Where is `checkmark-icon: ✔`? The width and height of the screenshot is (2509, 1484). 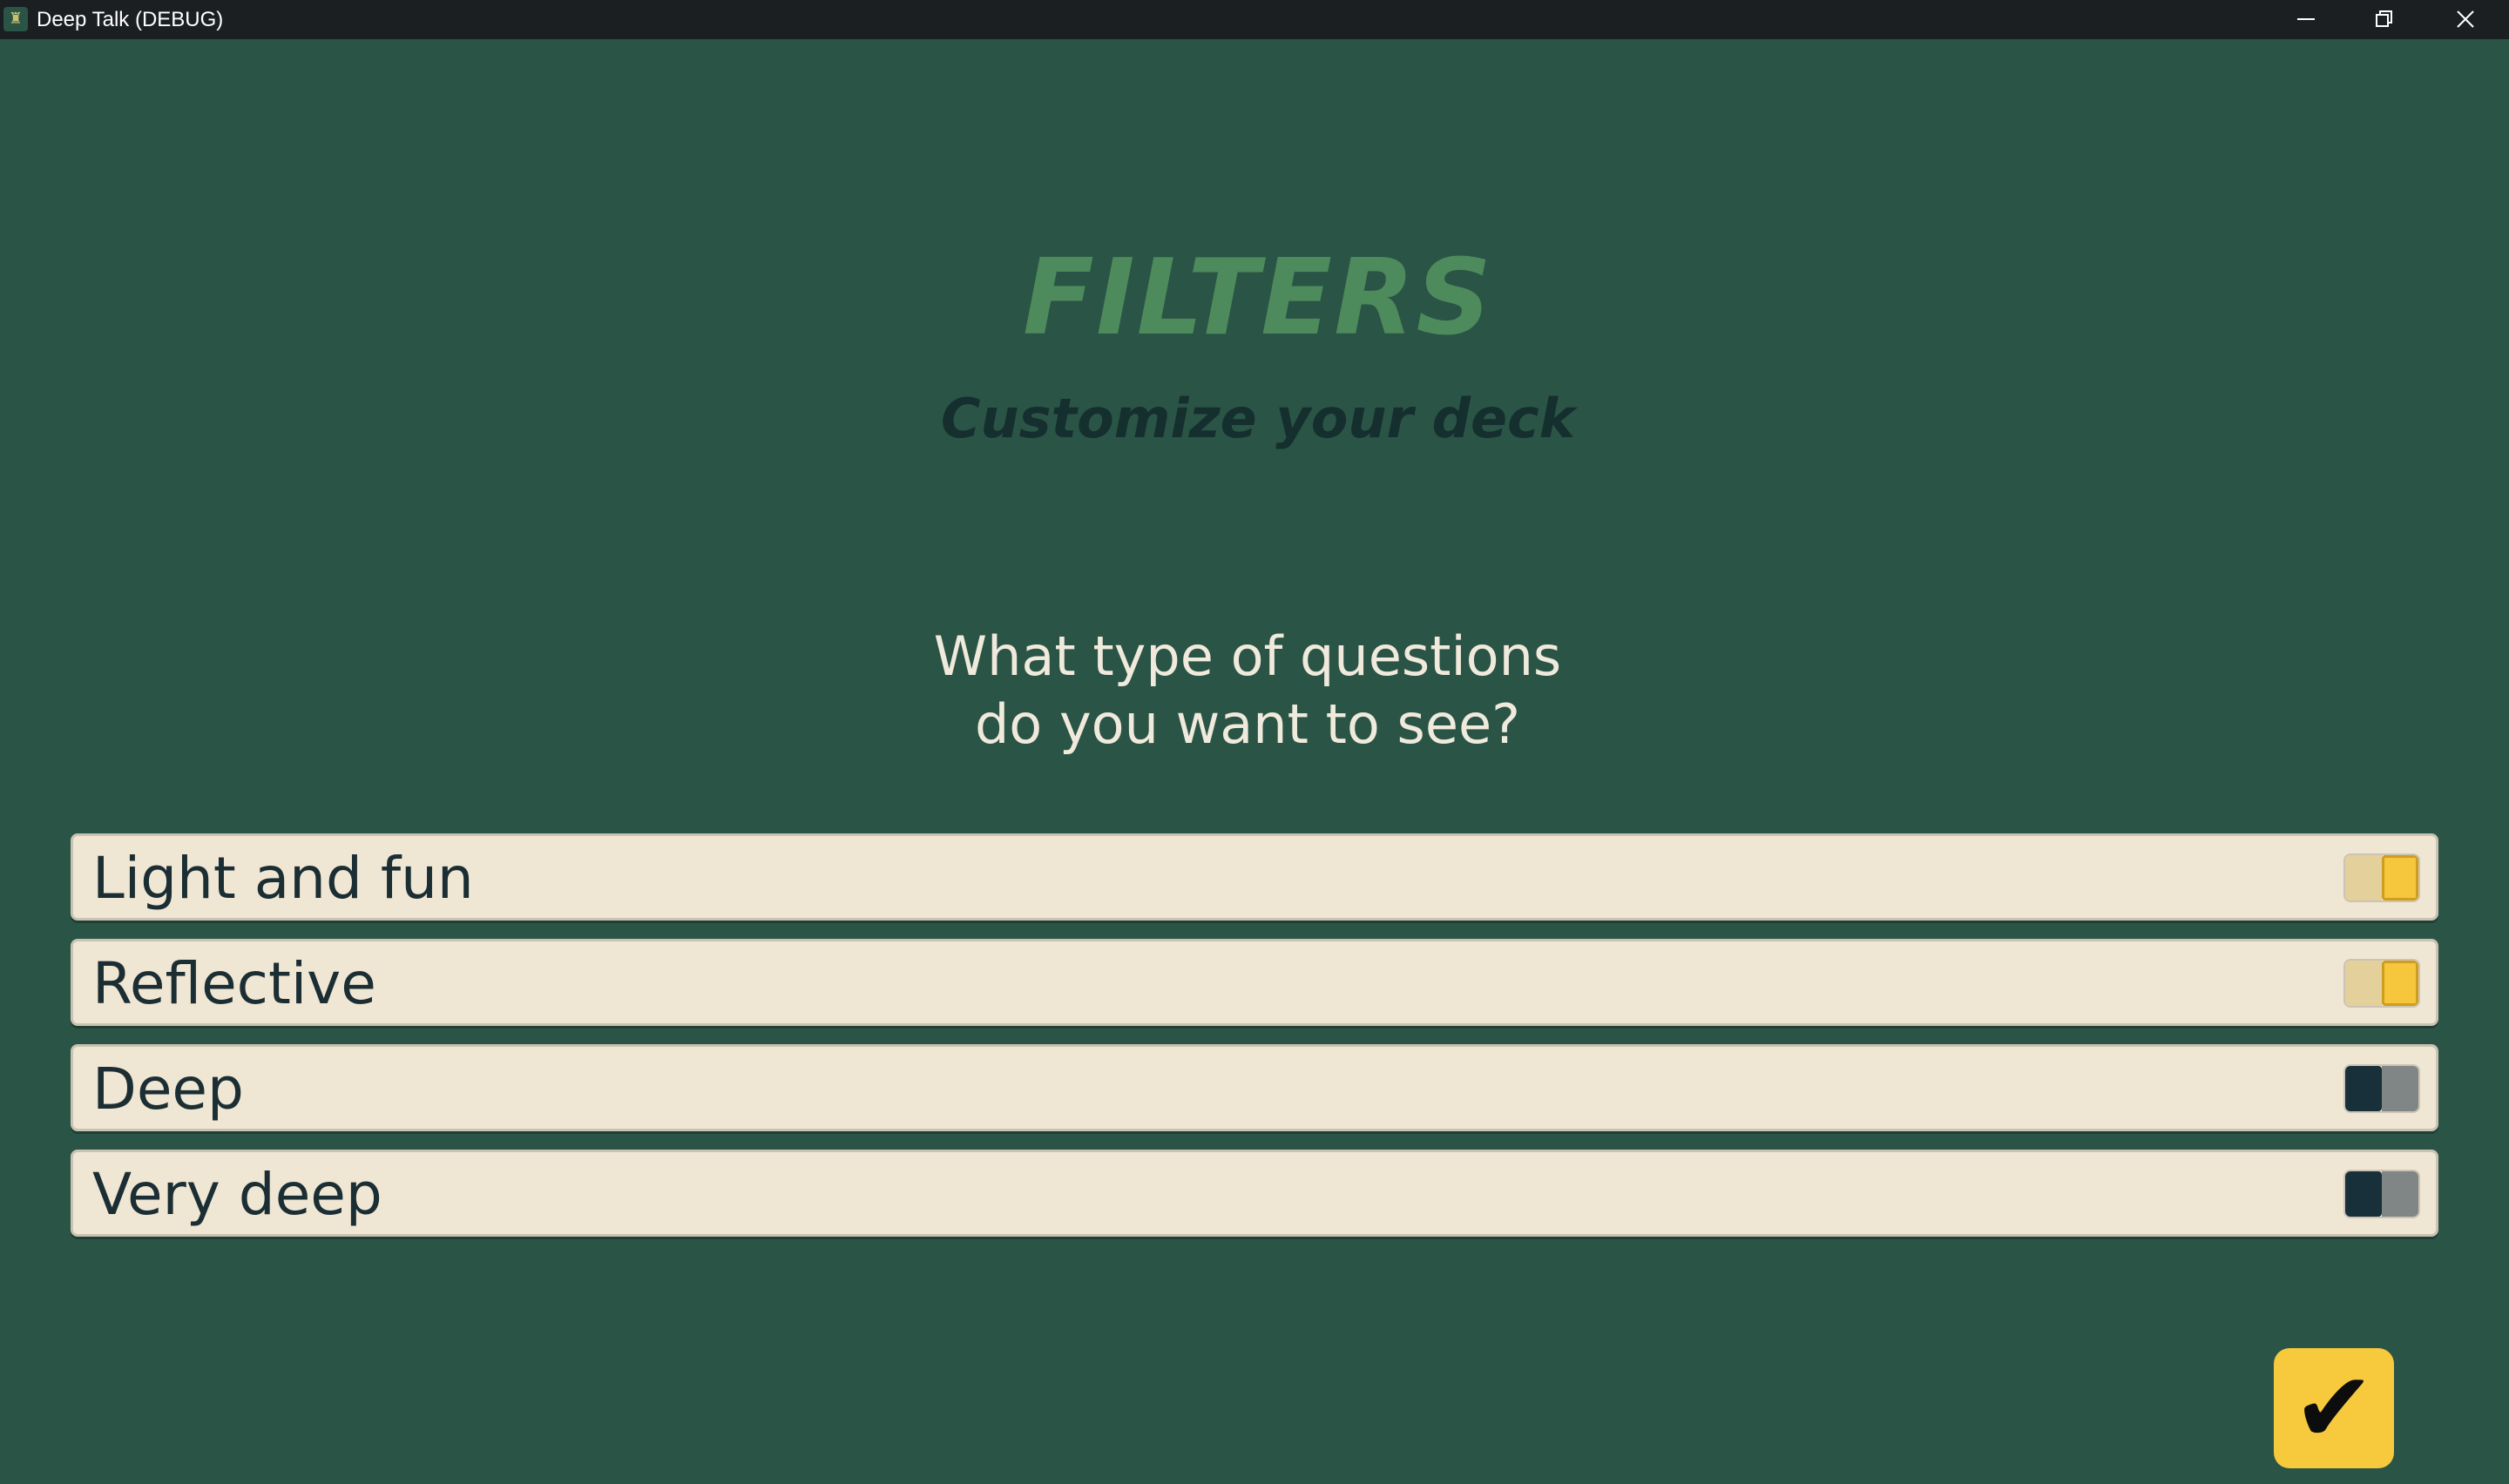 checkmark-icon: ✔ is located at coordinates (2334, 1408).